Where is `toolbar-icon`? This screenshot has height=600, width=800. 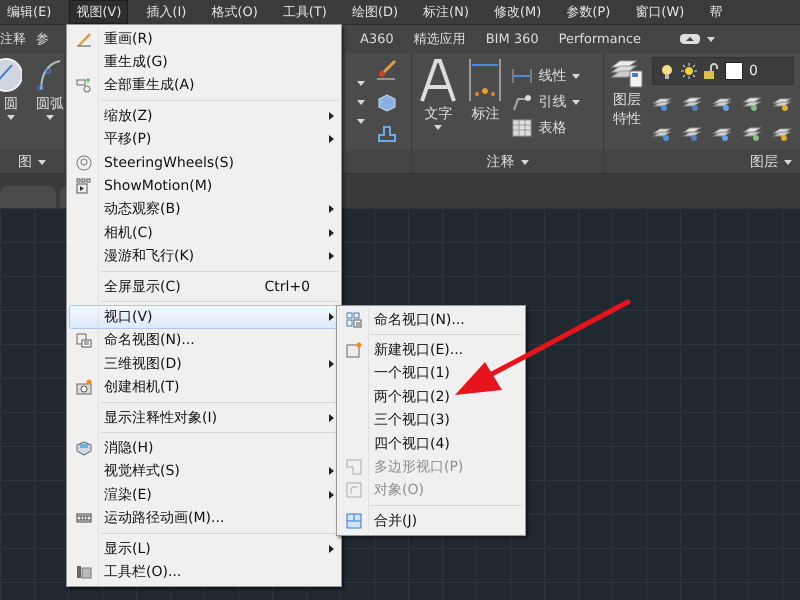 toolbar-icon is located at coordinates (84, 572).